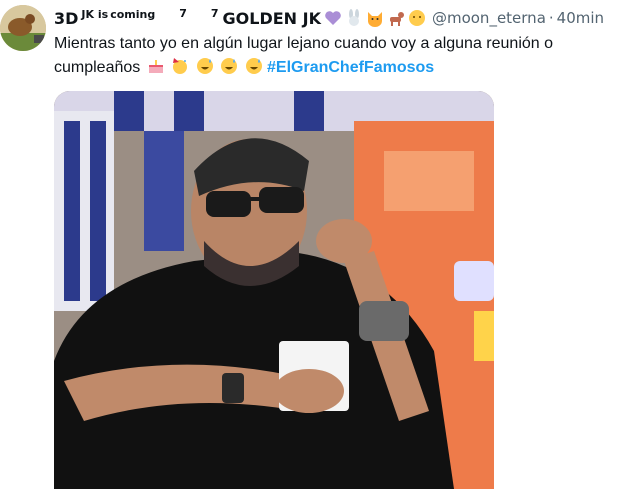  I want to click on user-handle: @moon_eterna, so click(489, 18).